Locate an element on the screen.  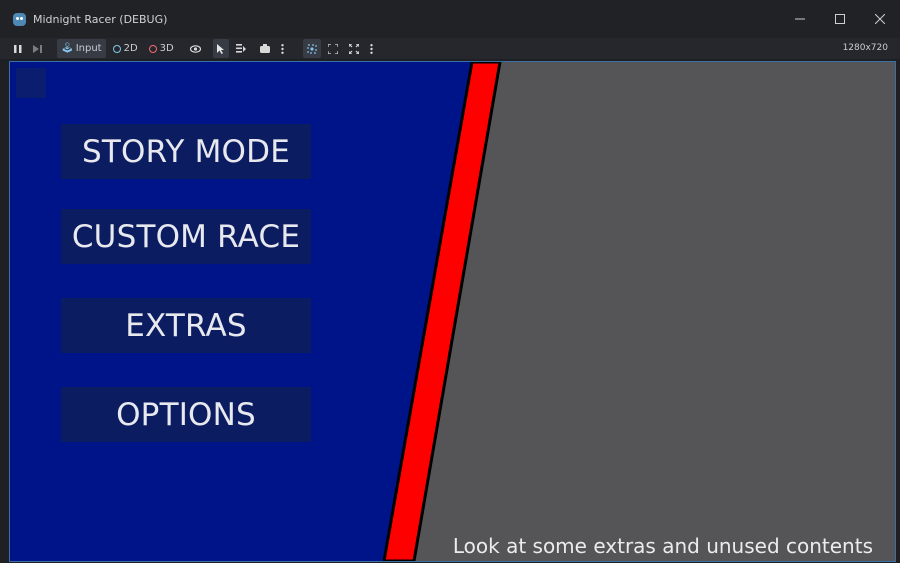
mode-2d-label: 2D is located at coordinates (130, 48).